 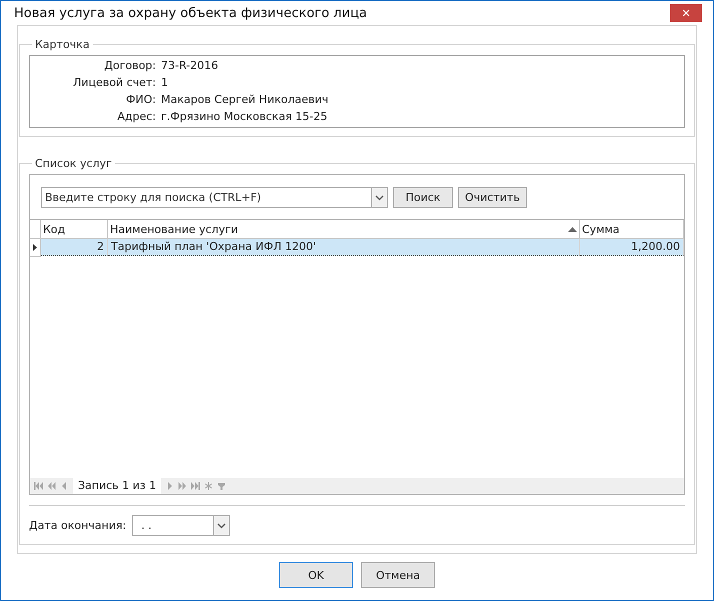 What do you see at coordinates (344, 247) in the screenshot?
I see `table-cell: Тарифный план 'Охрана ИФЛ 1200'` at bounding box center [344, 247].